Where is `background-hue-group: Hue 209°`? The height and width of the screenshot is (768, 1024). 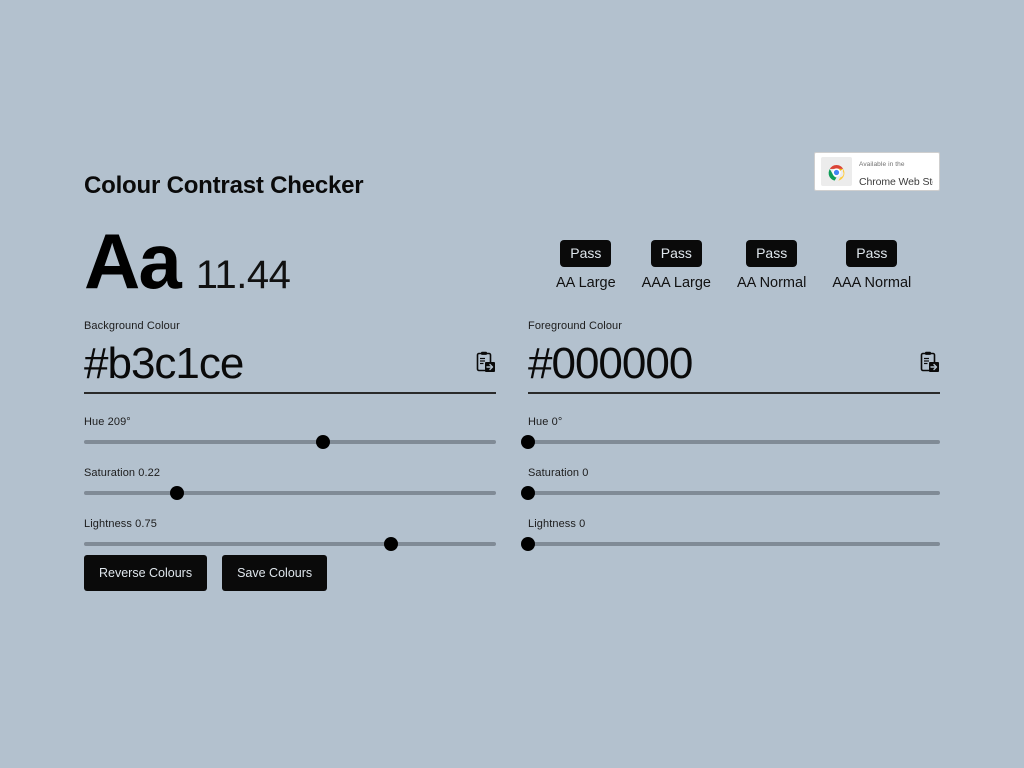
background-hue-group: Hue 209° is located at coordinates (290, 432).